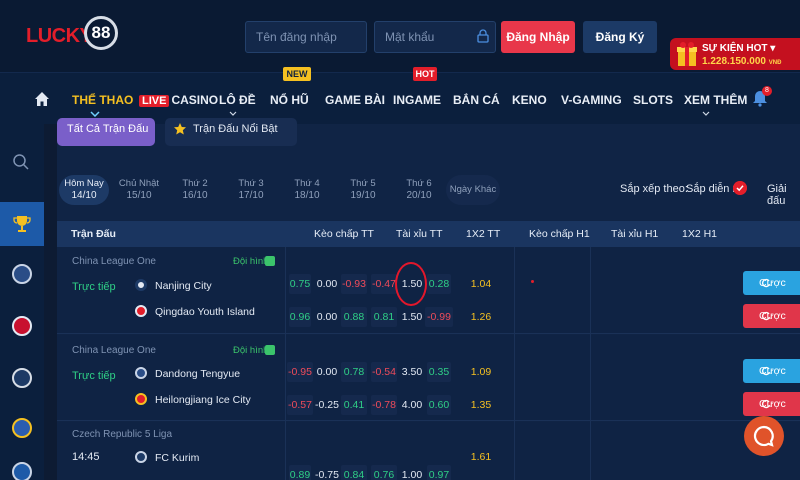  I want to click on sort-label: Sắp xếp theo:, so click(654, 189).